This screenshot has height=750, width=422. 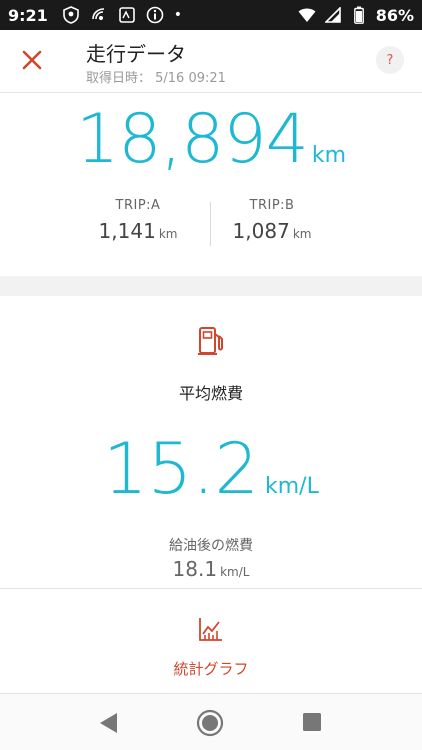 I want to click on trip-a-label: TRIP:A, so click(x=138, y=205).